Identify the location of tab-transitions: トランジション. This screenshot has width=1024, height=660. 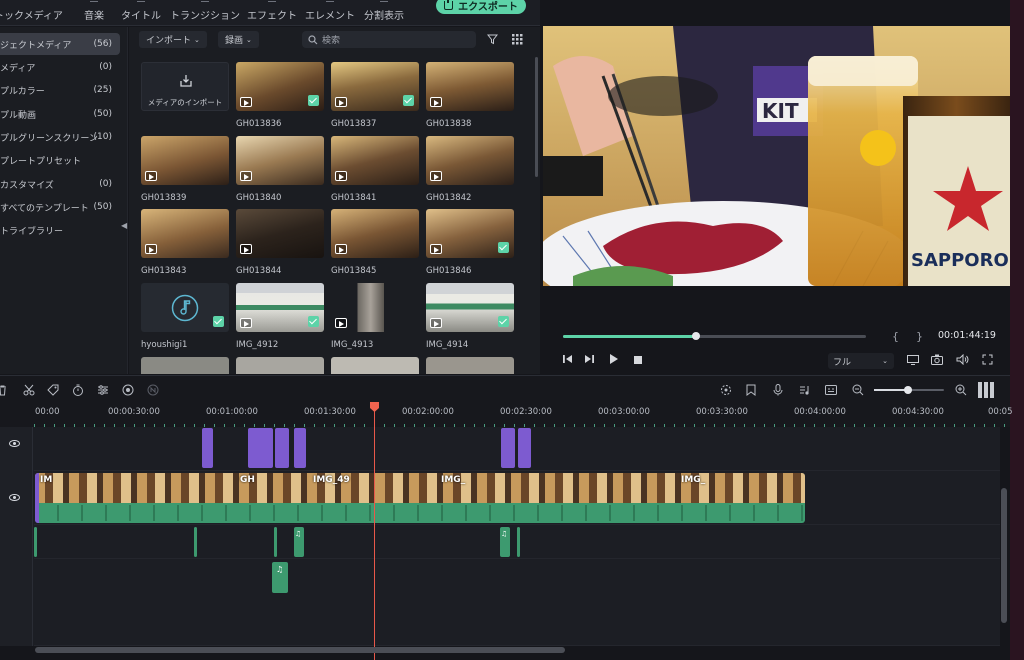
(205, 11).